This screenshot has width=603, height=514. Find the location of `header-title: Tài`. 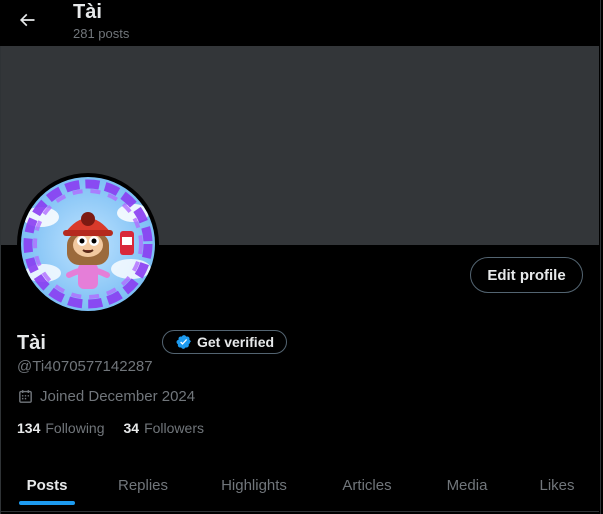

header-title: Tài is located at coordinates (87, 12).